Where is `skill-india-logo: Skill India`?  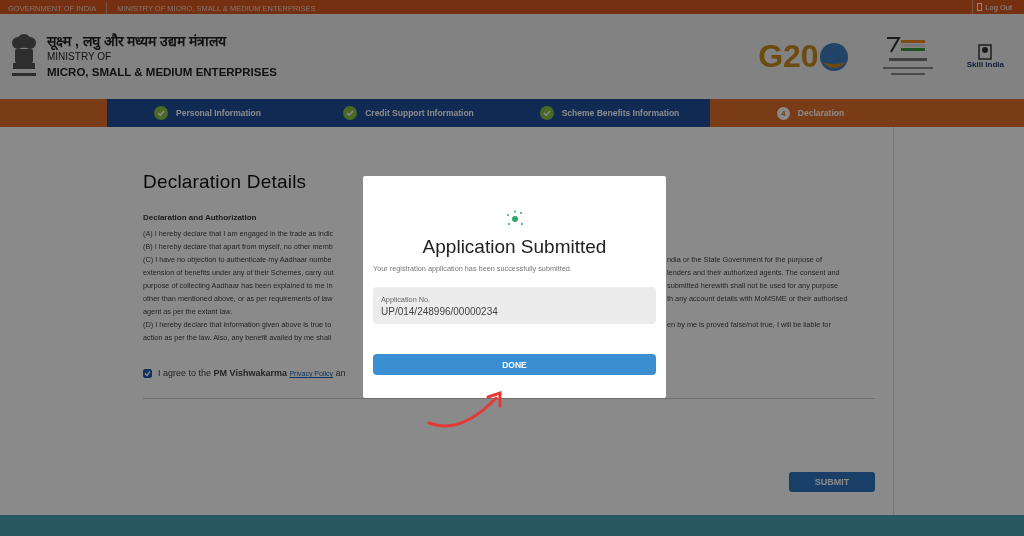 skill-india-logo: Skill India is located at coordinates (985, 64).